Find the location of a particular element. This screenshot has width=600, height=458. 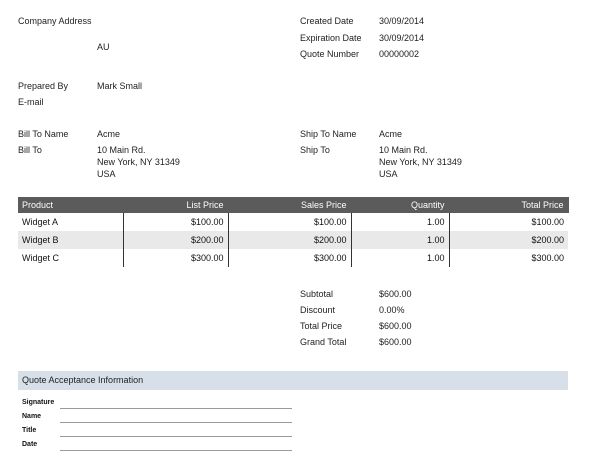

cell-list-price: $200.00 is located at coordinates (175, 240).